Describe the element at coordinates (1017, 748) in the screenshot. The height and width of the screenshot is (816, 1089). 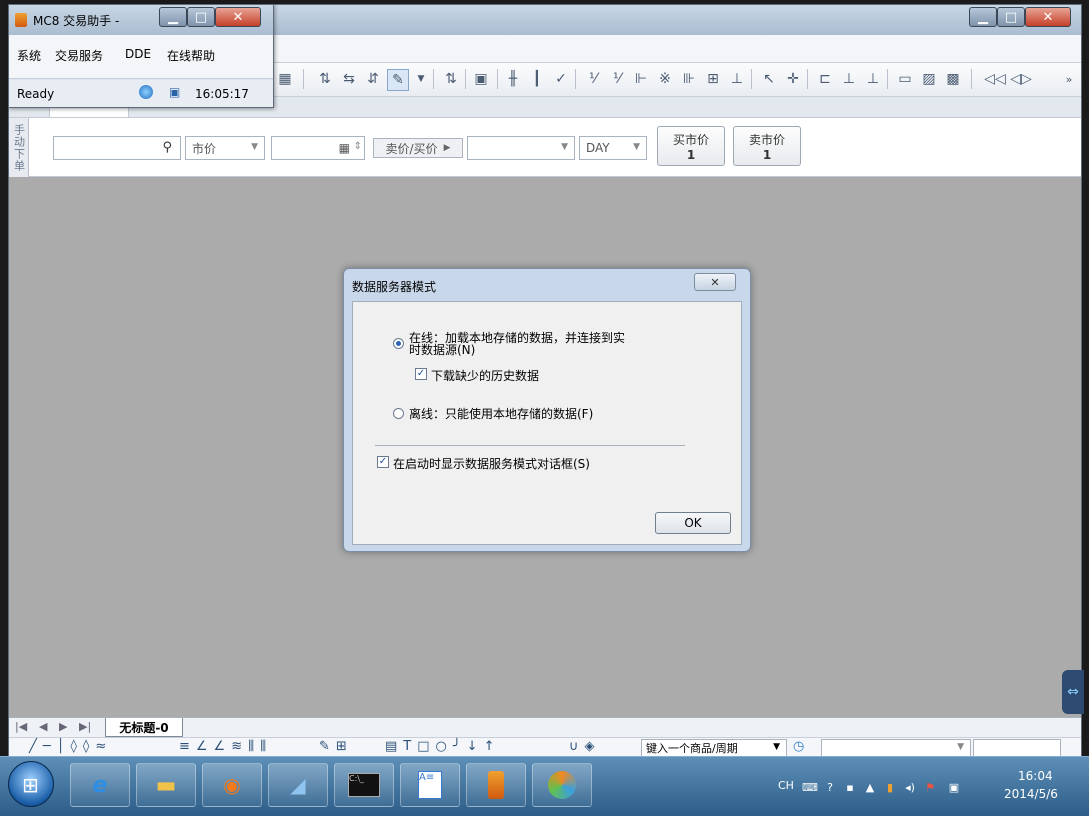
I see `tertiary-input` at that location.